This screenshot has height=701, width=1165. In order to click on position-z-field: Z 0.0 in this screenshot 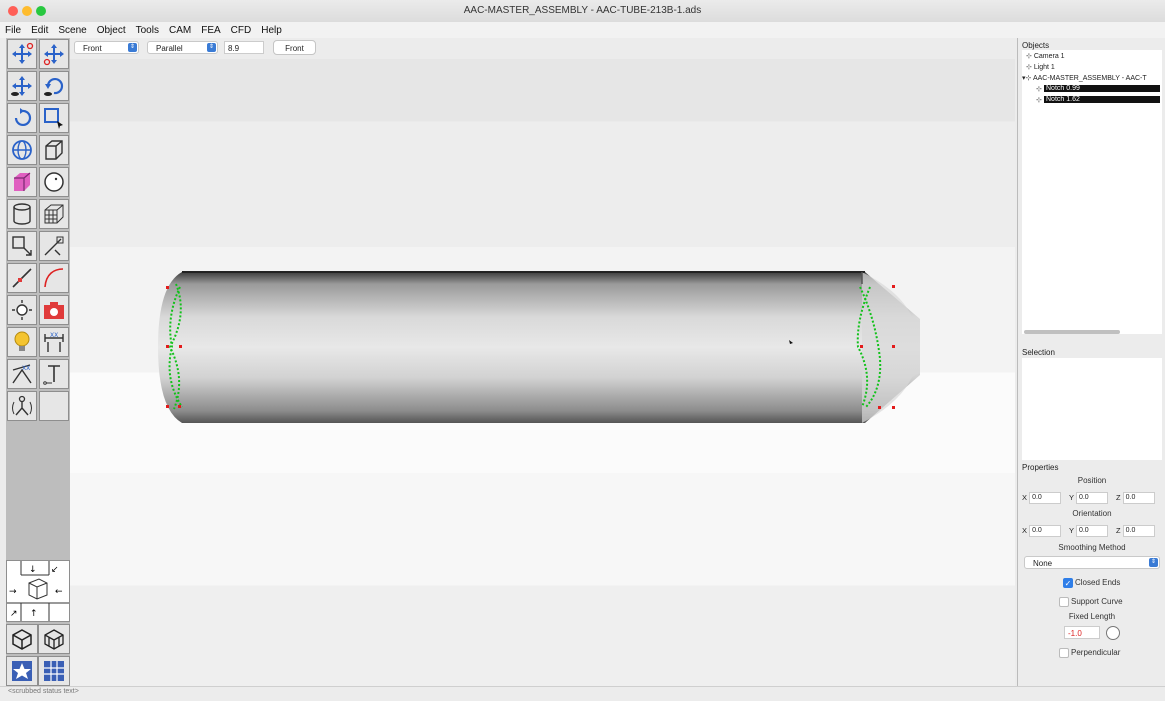, I will do `click(1135, 498)`.